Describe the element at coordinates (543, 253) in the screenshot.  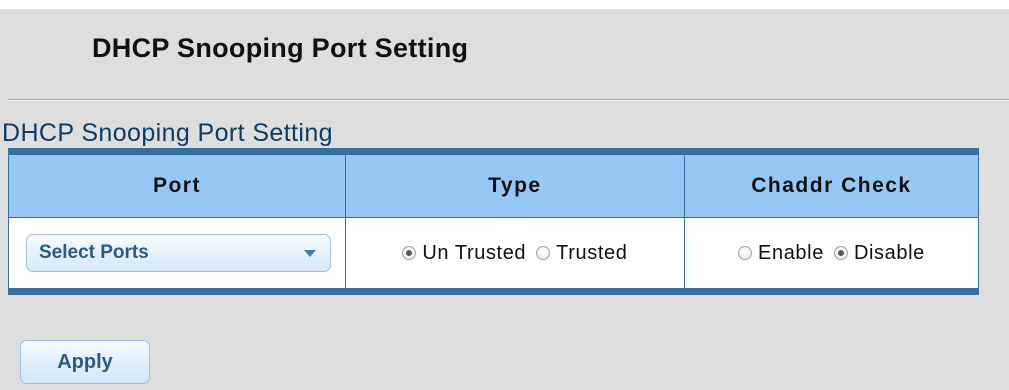
I see `trusted-radio` at that location.